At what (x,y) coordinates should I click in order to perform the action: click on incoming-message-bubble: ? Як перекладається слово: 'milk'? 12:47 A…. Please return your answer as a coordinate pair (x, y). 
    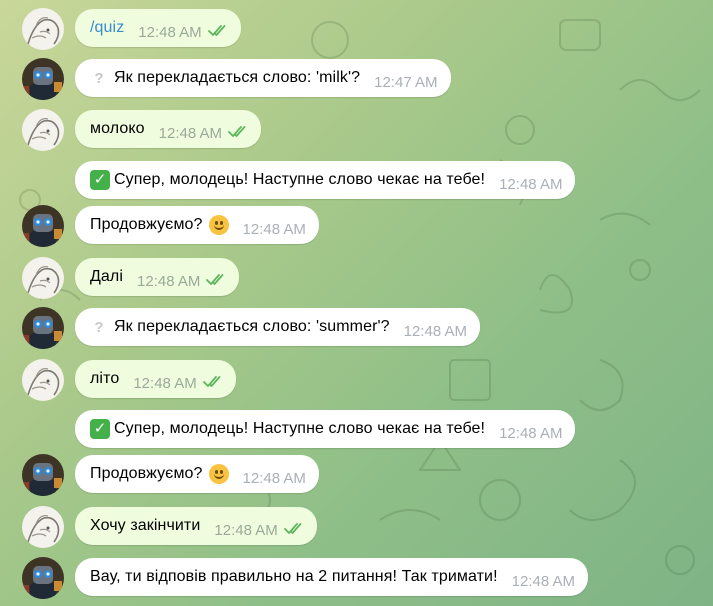
    Looking at the image, I should click on (263, 78).